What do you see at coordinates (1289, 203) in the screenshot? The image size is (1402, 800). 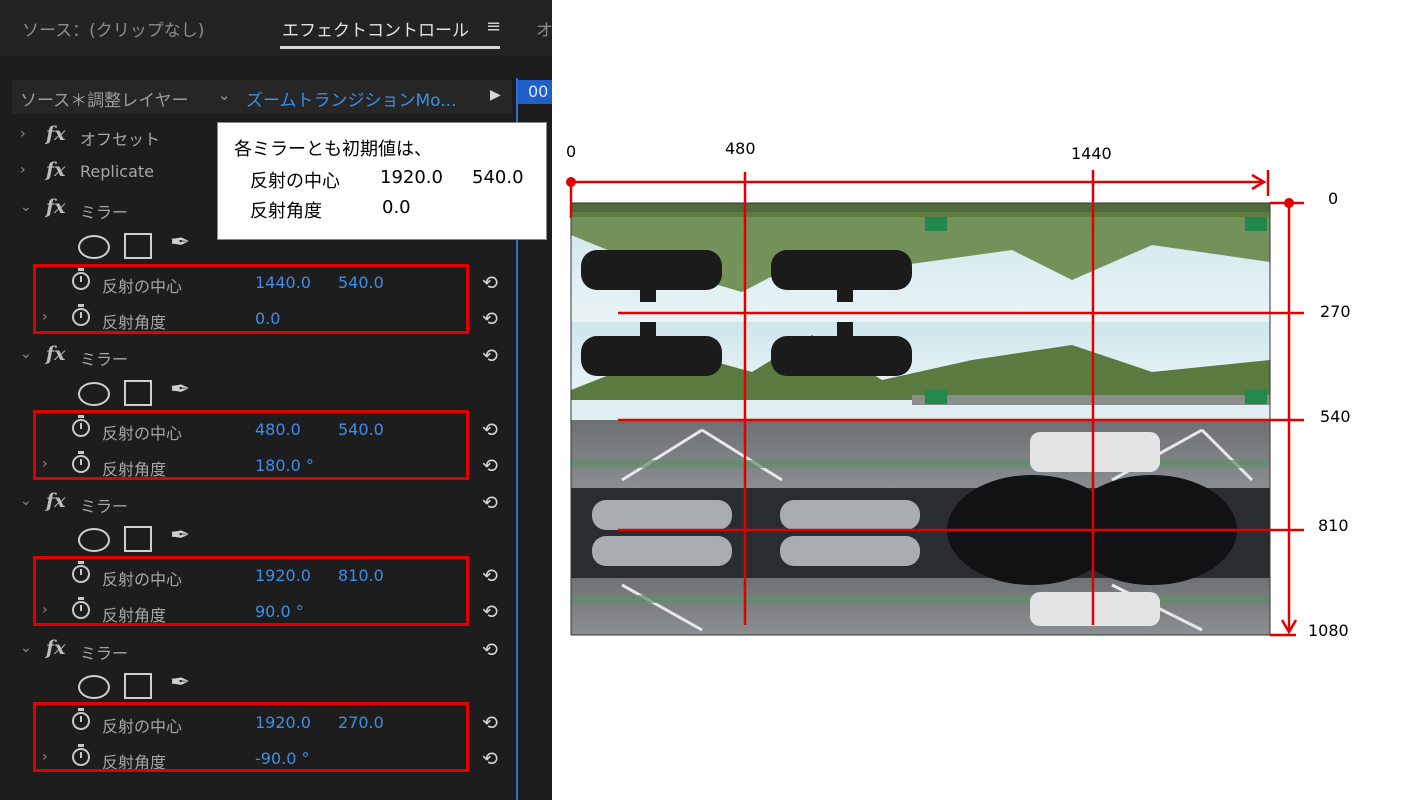 I see `origin-dot-y` at bounding box center [1289, 203].